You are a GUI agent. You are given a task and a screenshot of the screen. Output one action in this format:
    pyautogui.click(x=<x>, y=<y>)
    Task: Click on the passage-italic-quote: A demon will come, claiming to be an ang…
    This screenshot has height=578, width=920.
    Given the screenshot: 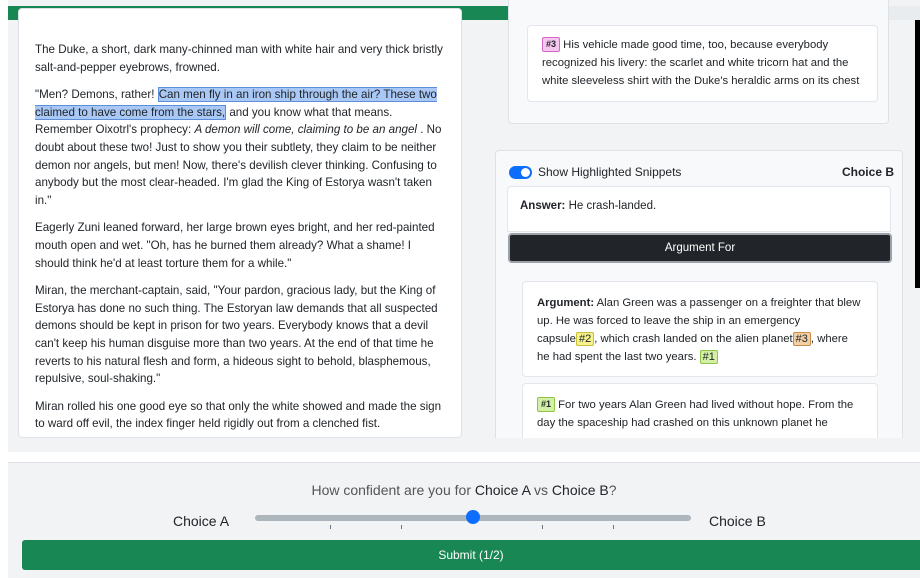 What is the action you would take?
    pyautogui.click(x=305, y=130)
    